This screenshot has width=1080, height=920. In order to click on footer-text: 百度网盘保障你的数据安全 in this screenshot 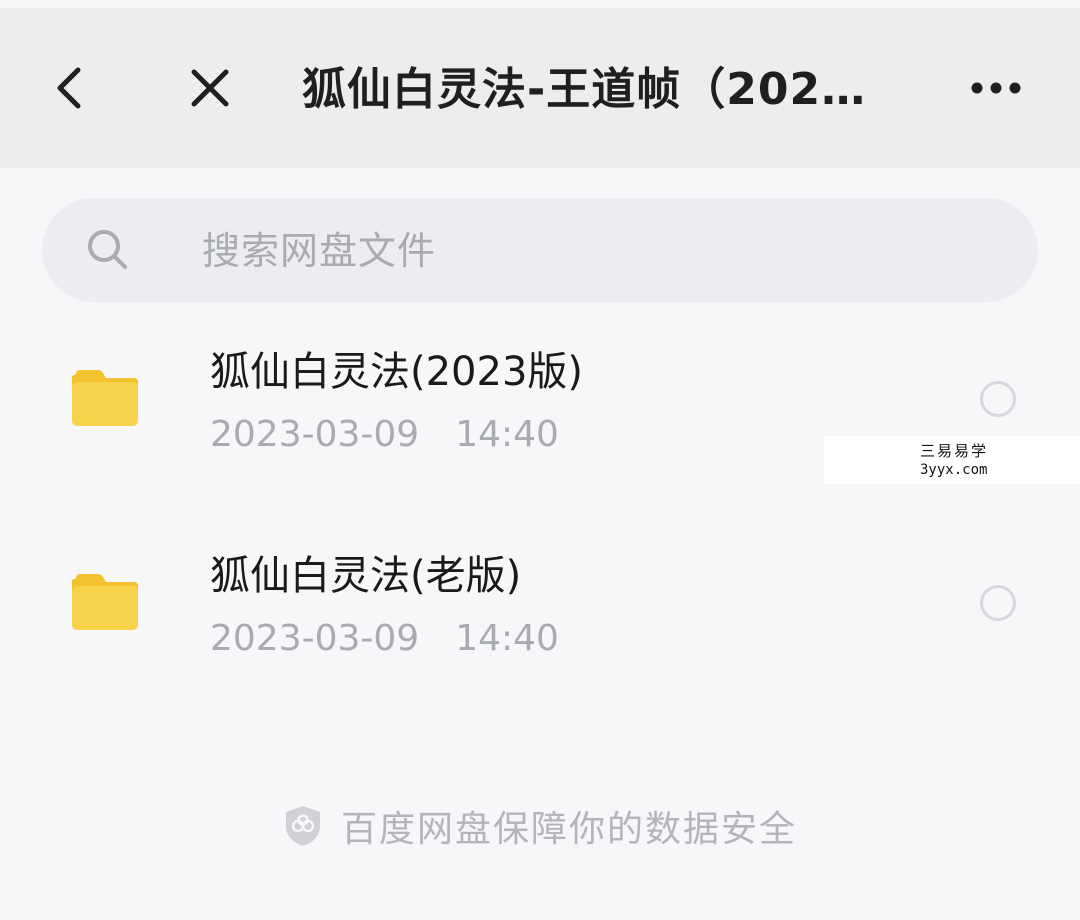, I will do `click(568, 829)`.